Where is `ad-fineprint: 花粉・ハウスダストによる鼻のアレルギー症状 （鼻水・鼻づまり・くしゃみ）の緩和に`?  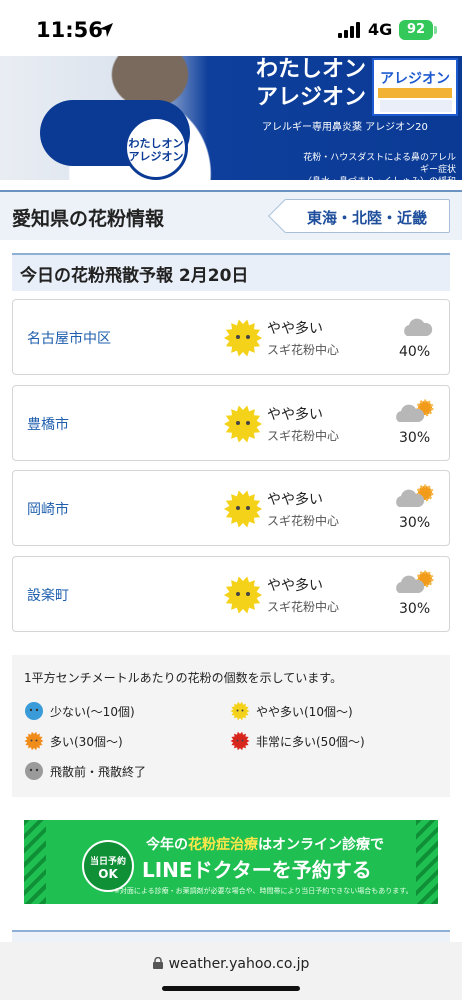 ad-fineprint: 花粉・ハウスダストによる鼻のアレルギー症状 （鼻水・鼻づまり・くしゃみ）の緩和に is located at coordinates (379, 166).